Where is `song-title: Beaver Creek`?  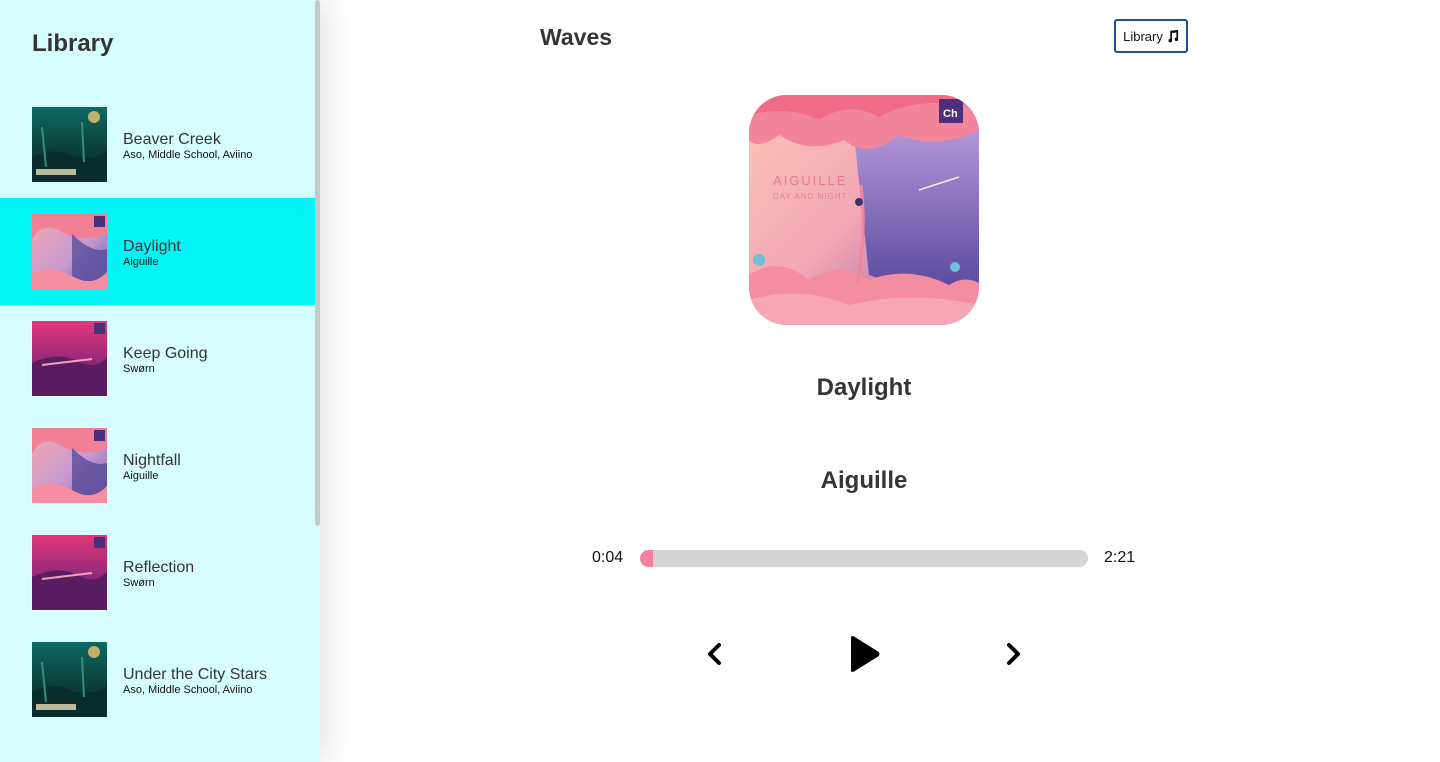 song-title: Beaver Creek is located at coordinates (172, 139).